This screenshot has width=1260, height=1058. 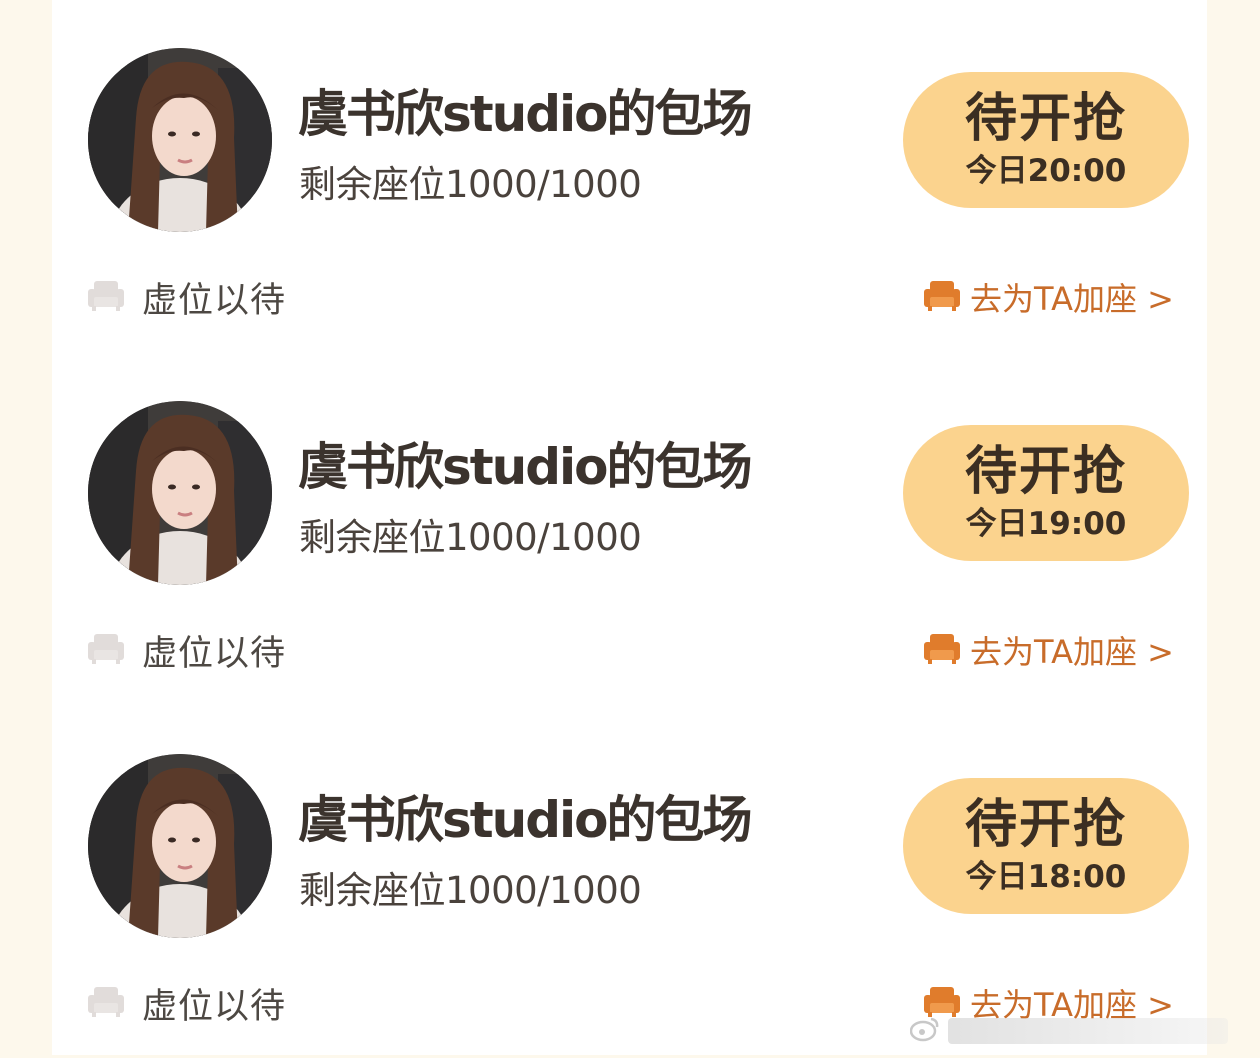 I want to click on watermark, so click(x=1079, y=1031).